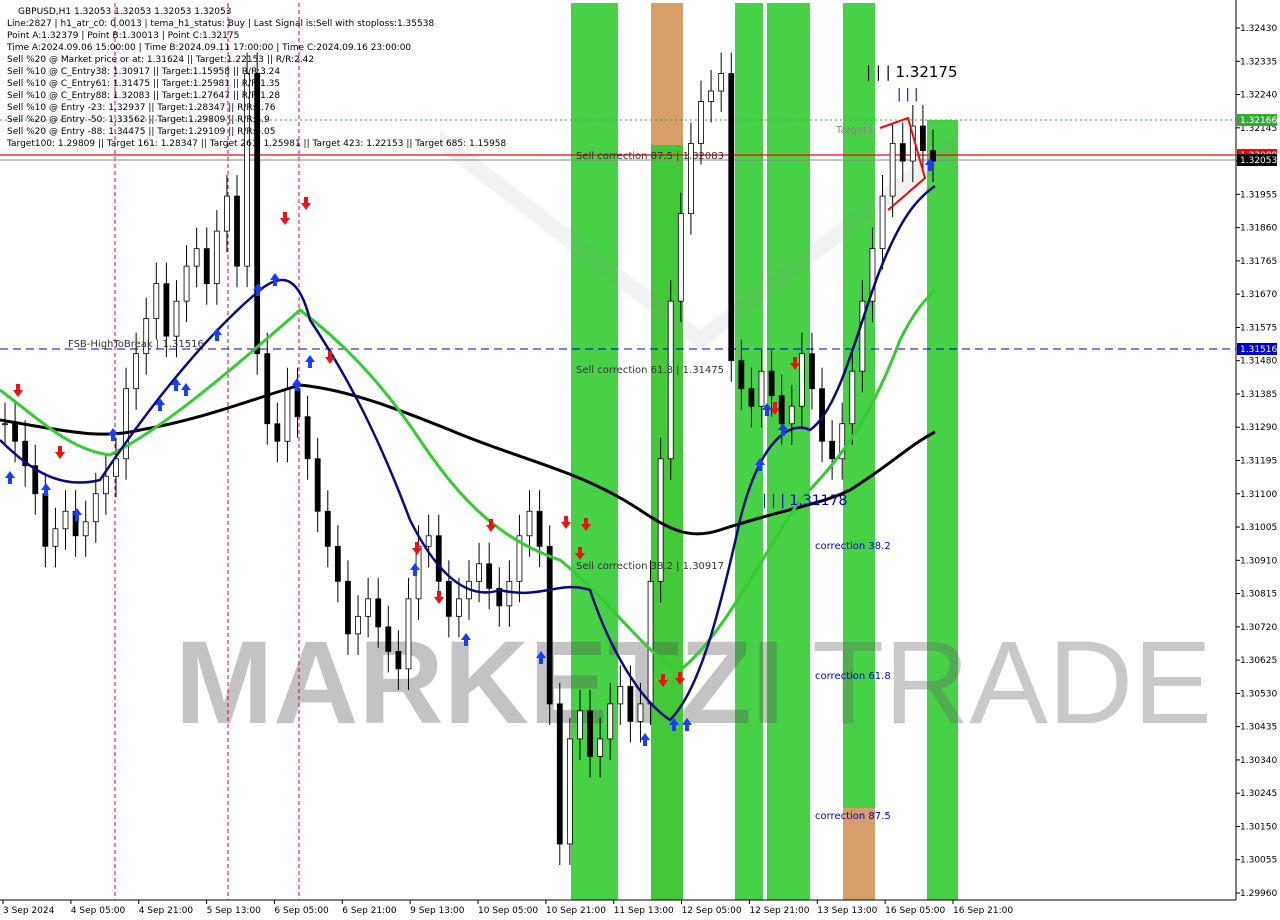 Image resolution: width=1280 pixels, height=920 pixels. Describe the element at coordinates (779, 911) in the screenshot. I see `x-tick-label: 12 Sep 21:00` at that location.